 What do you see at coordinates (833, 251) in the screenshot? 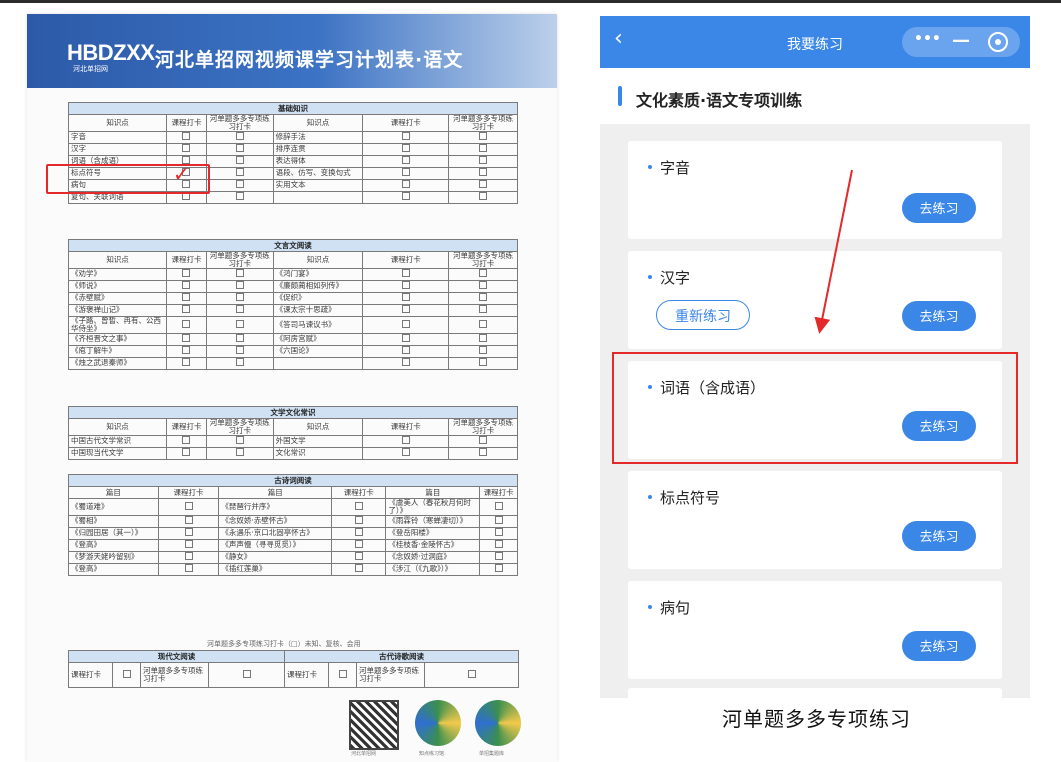
I see `annotation-arrow-icon` at bounding box center [833, 251].